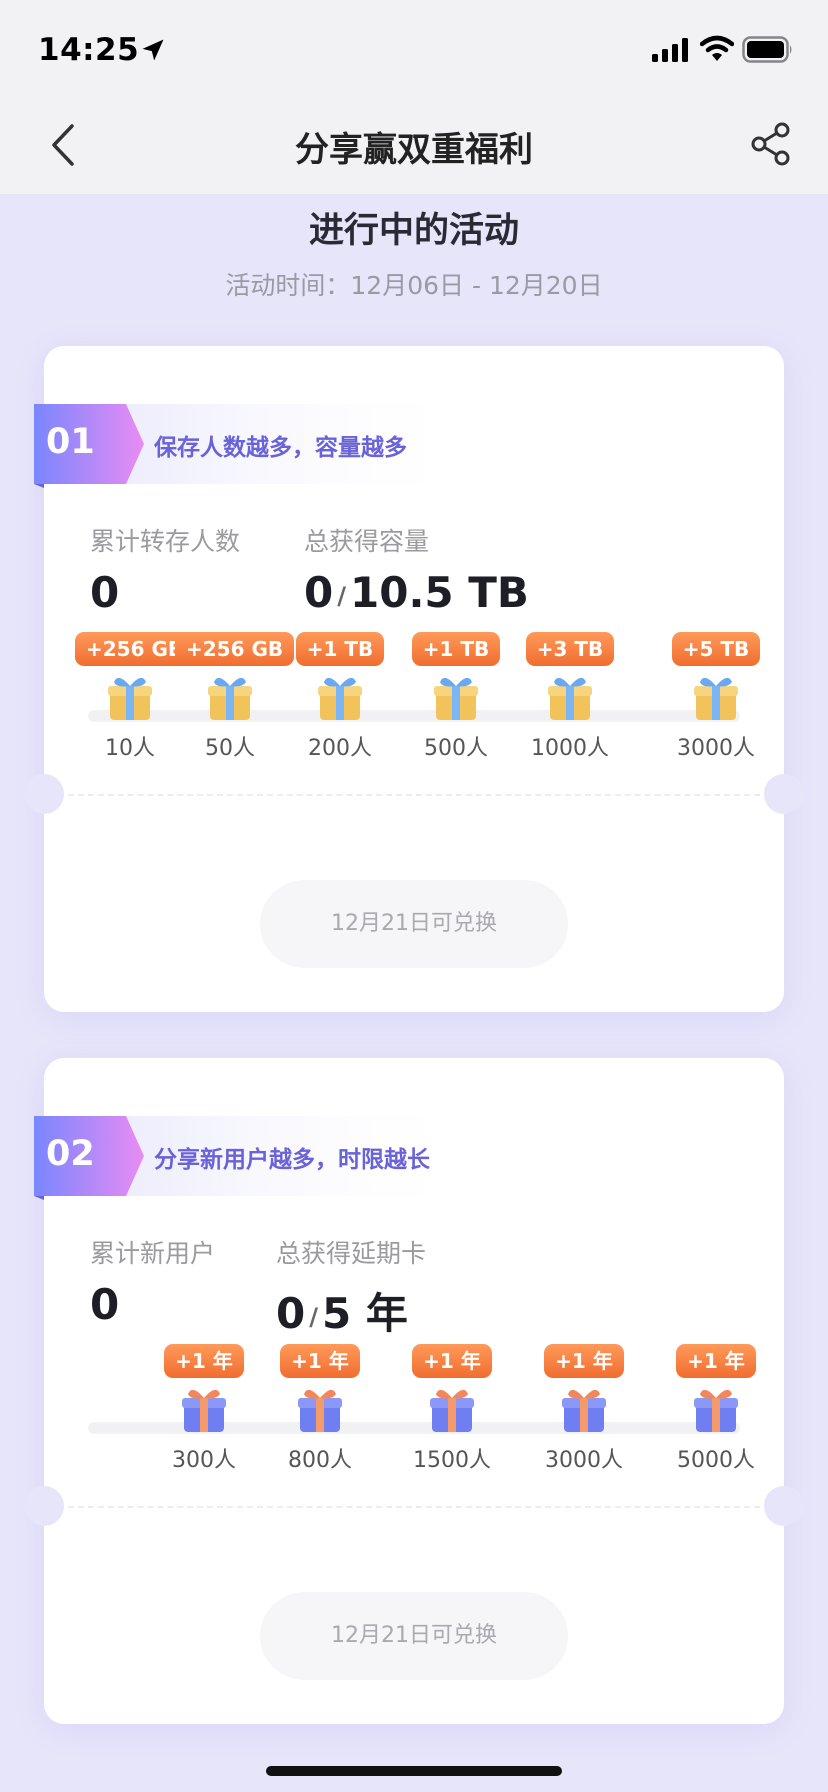 The width and height of the screenshot is (828, 1792). What do you see at coordinates (414, 48) in the screenshot?
I see `status-bar: 14:25` at bounding box center [414, 48].